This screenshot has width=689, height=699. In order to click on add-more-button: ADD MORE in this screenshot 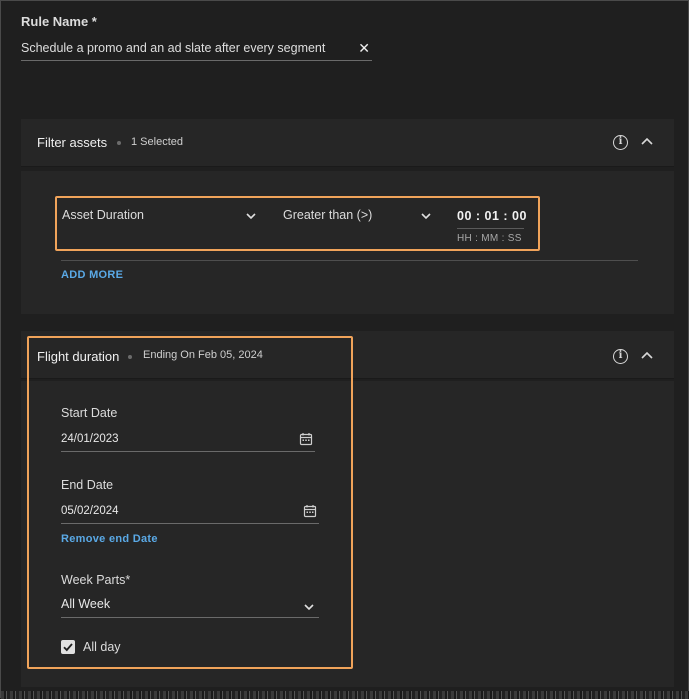, I will do `click(92, 275)`.